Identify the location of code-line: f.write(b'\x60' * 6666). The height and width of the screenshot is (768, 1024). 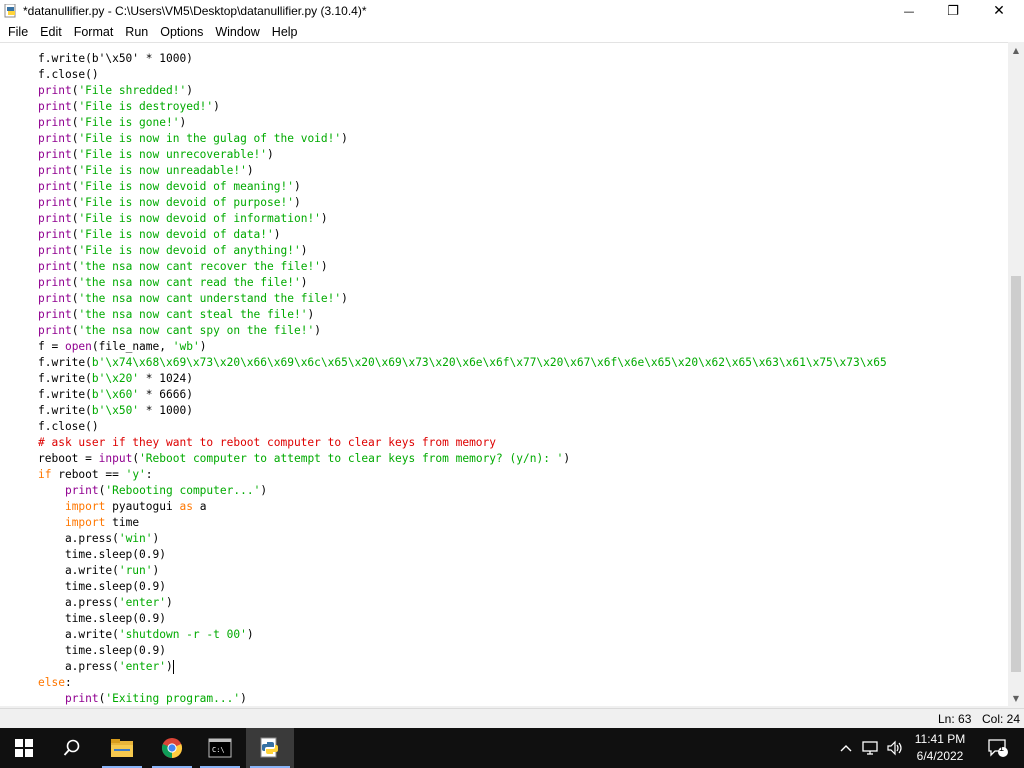
(115, 395).